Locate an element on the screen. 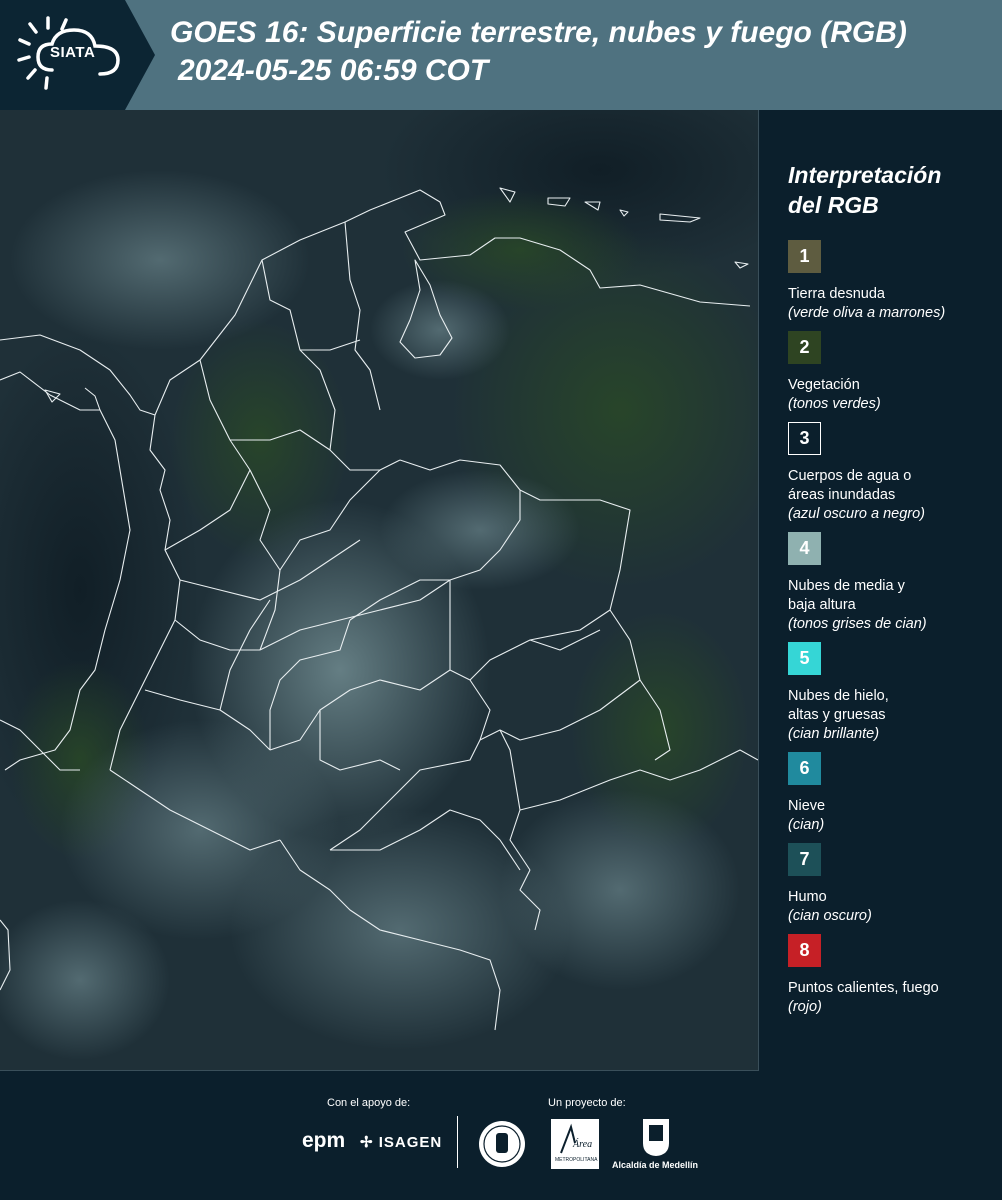  legend-item: 2 Vegetación (tonos verdes) is located at coordinates (890, 372).